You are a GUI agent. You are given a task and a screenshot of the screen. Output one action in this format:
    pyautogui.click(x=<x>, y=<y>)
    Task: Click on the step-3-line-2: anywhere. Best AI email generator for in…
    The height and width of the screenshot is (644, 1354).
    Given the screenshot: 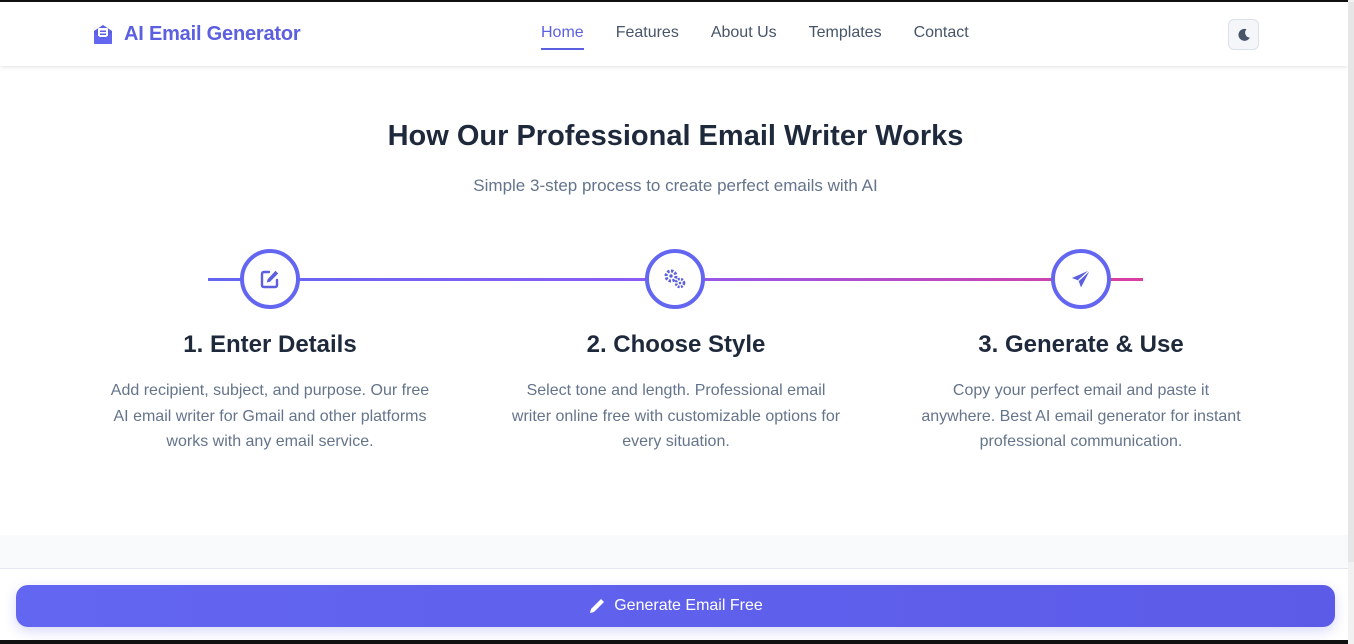 What is the action you would take?
    pyautogui.click(x=1081, y=416)
    